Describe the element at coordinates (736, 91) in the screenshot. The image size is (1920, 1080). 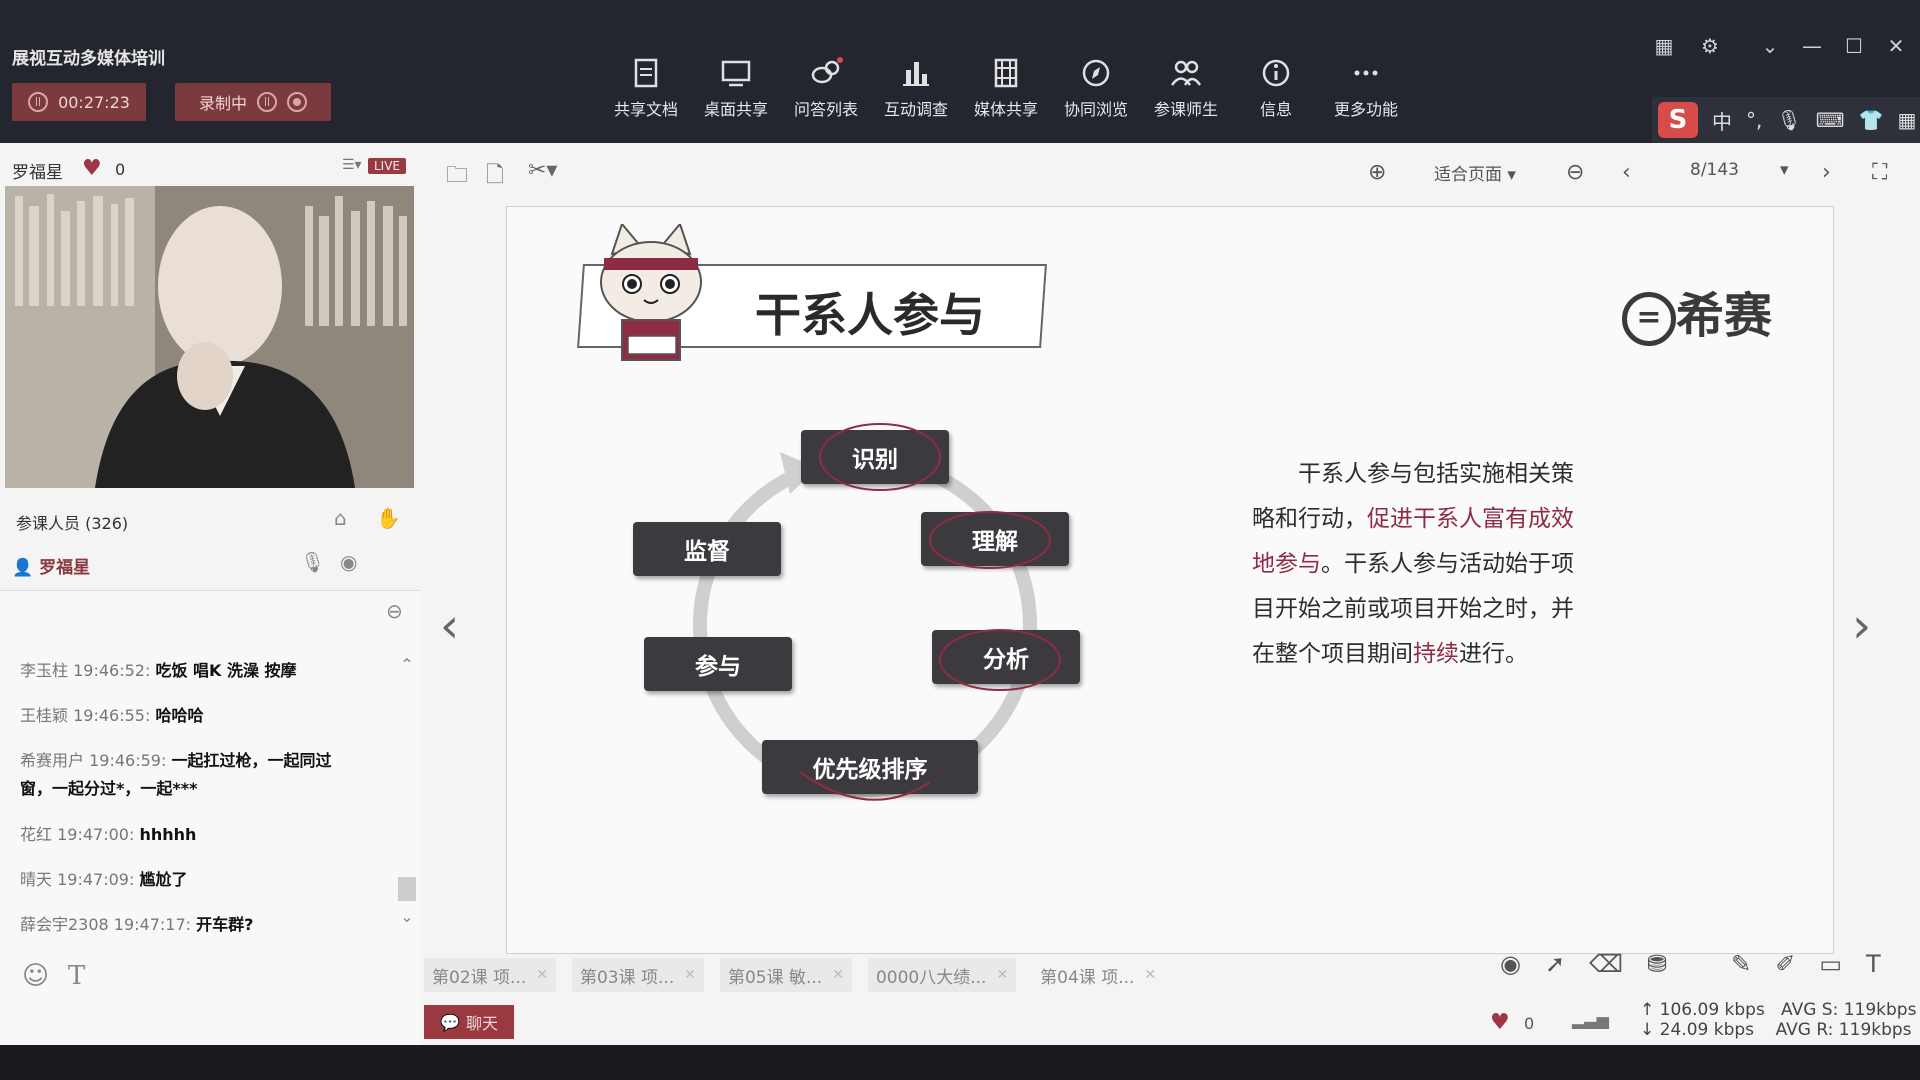
I see `toolbar-desktop-share: 桌面共享` at that location.